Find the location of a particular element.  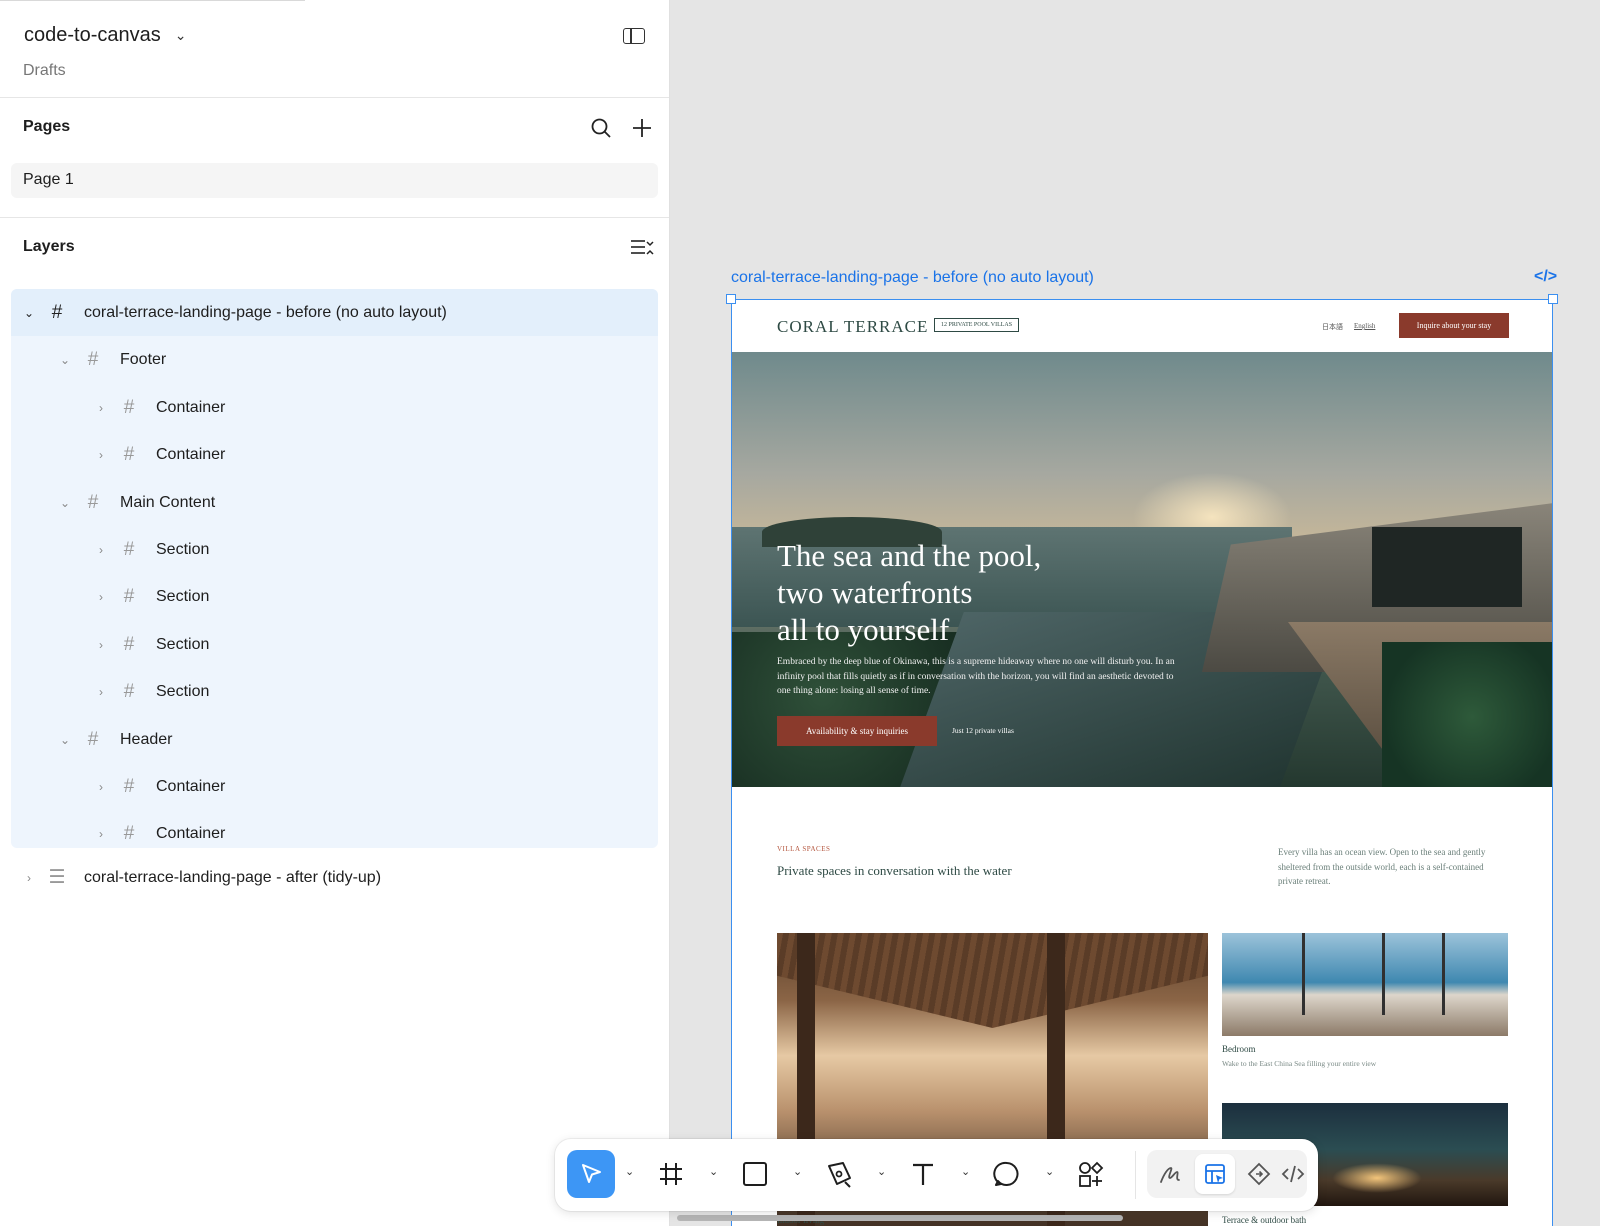

dev-mode-icon is located at coordinates (1293, 1174).